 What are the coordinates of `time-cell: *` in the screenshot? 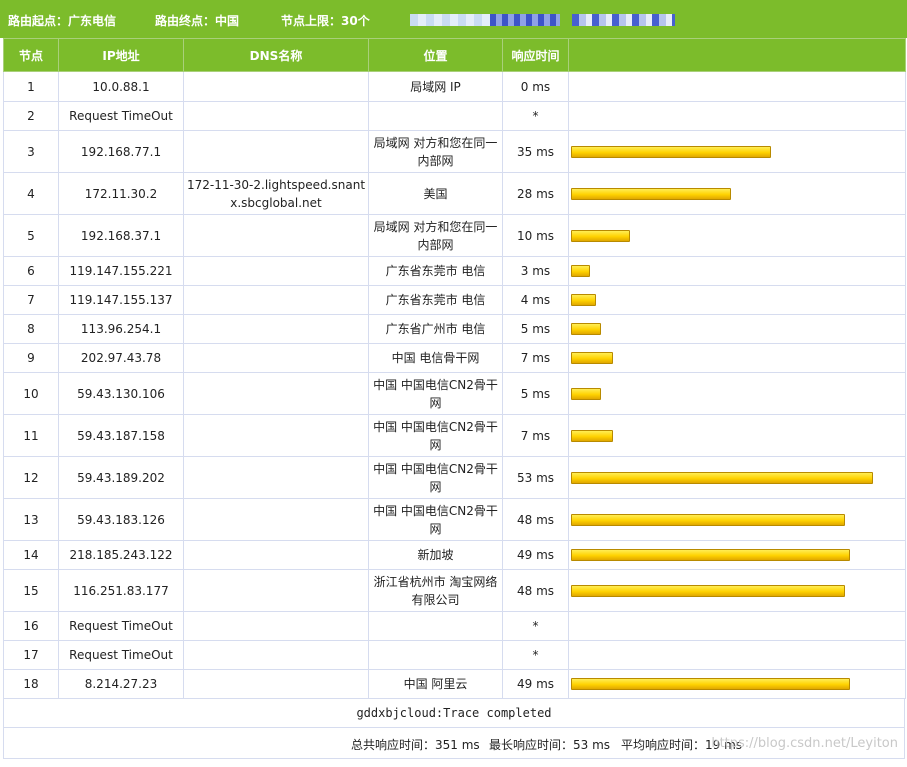 It's located at (535, 655).